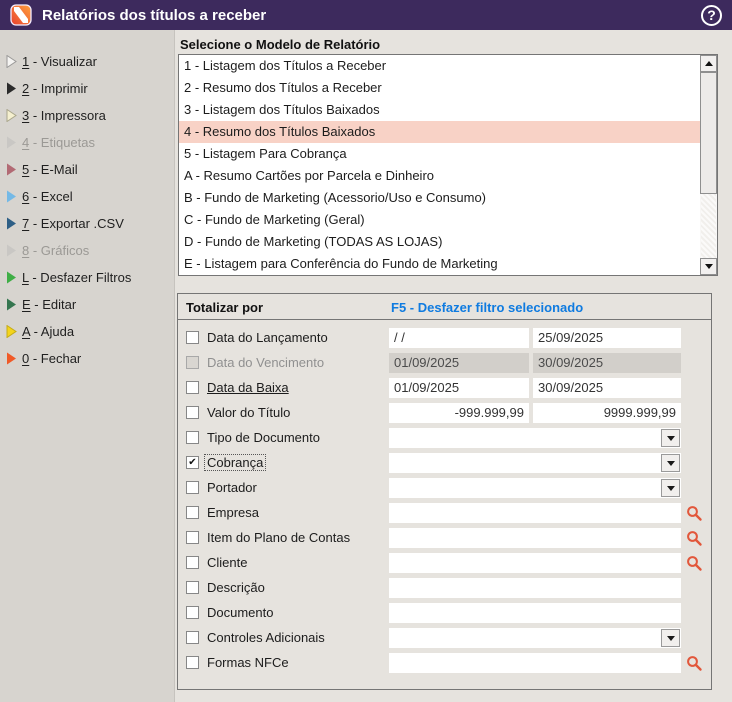 The image size is (732, 702). Describe the element at coordinates (280, 44) in the screenshot. I see `report-list-label: Selecione o Modelo de Relatório` at that location.